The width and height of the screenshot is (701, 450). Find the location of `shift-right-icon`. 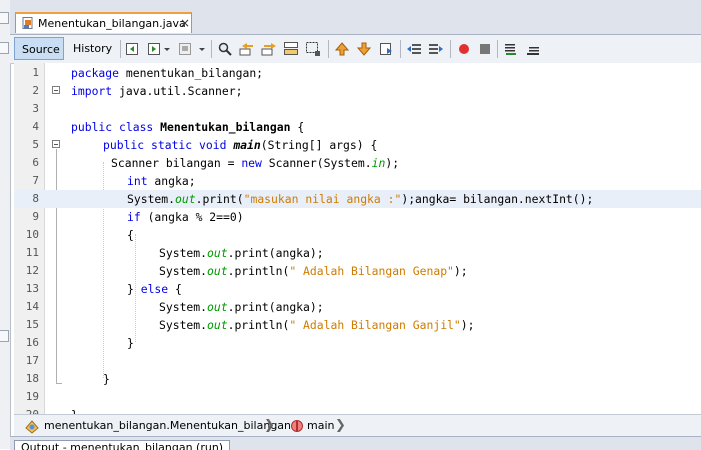

shift-right-icon is located at coordinates (436, 49).